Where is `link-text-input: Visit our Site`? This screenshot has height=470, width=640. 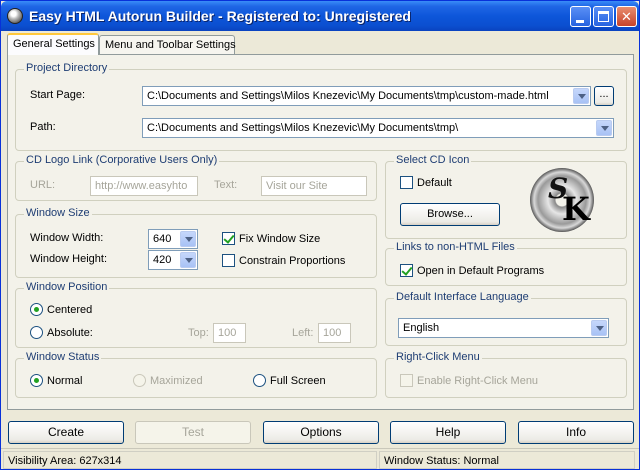
link-text-input: Visit our Site is located at coordinates (314, 186).